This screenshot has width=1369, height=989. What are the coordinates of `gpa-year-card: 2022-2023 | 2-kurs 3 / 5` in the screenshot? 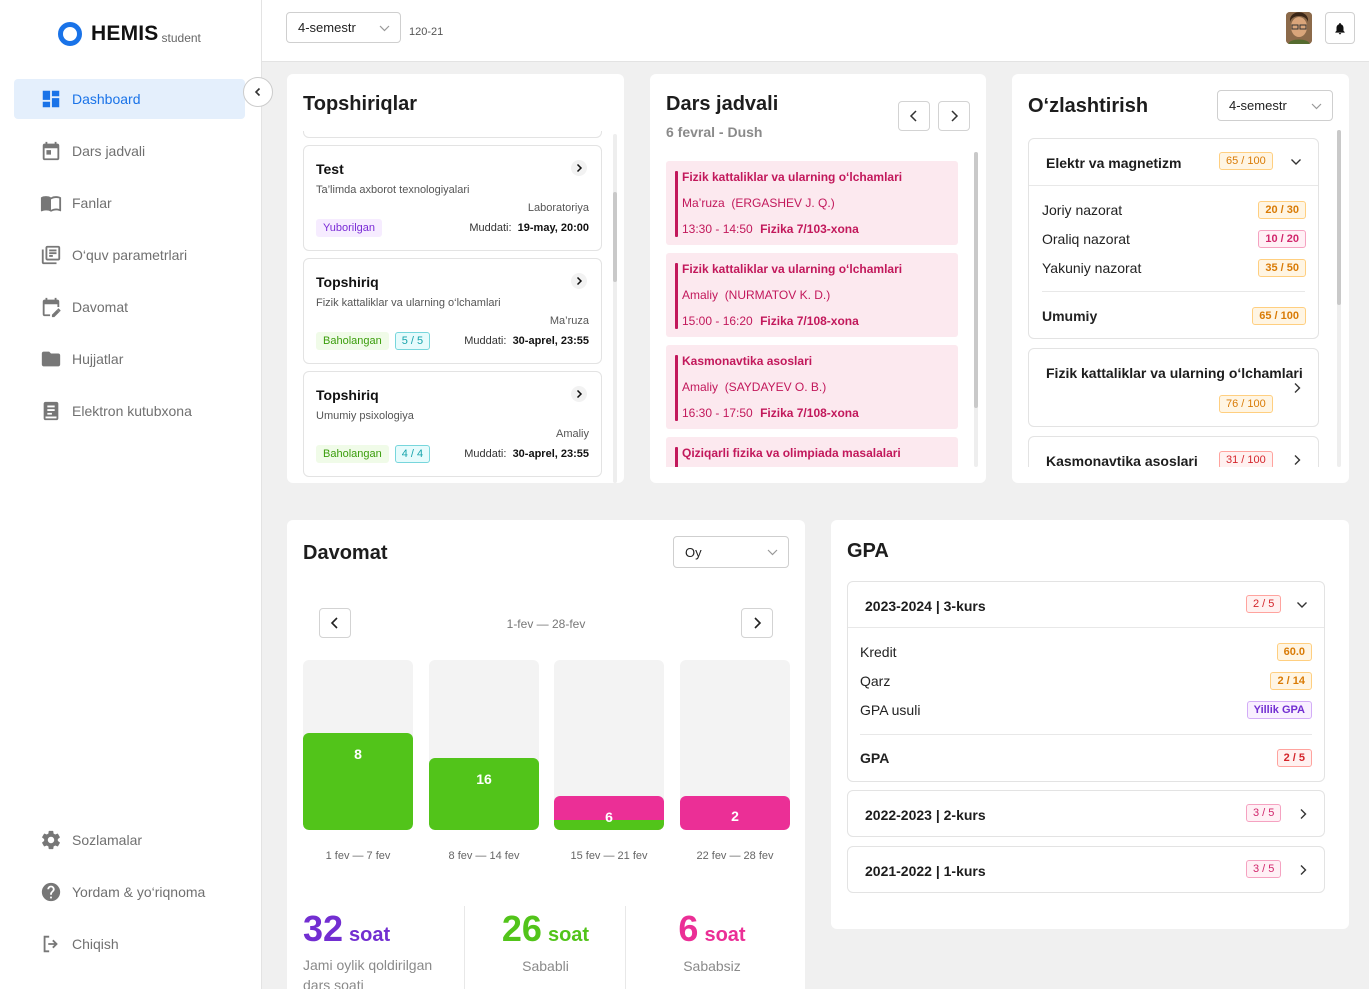 It's located at (1086, 813).